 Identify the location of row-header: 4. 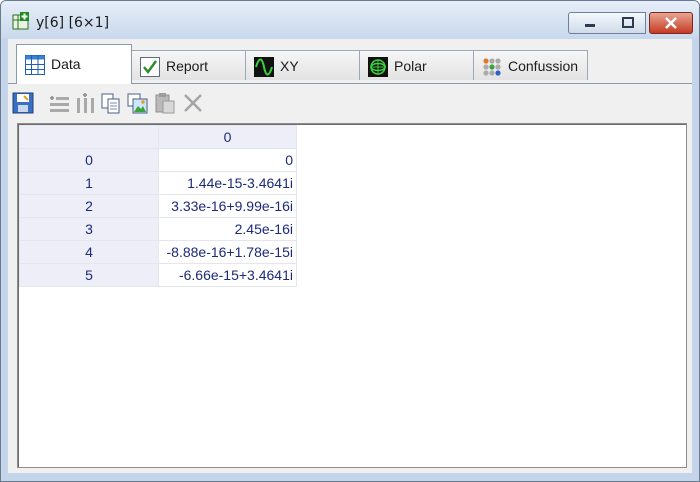
(89, 252).